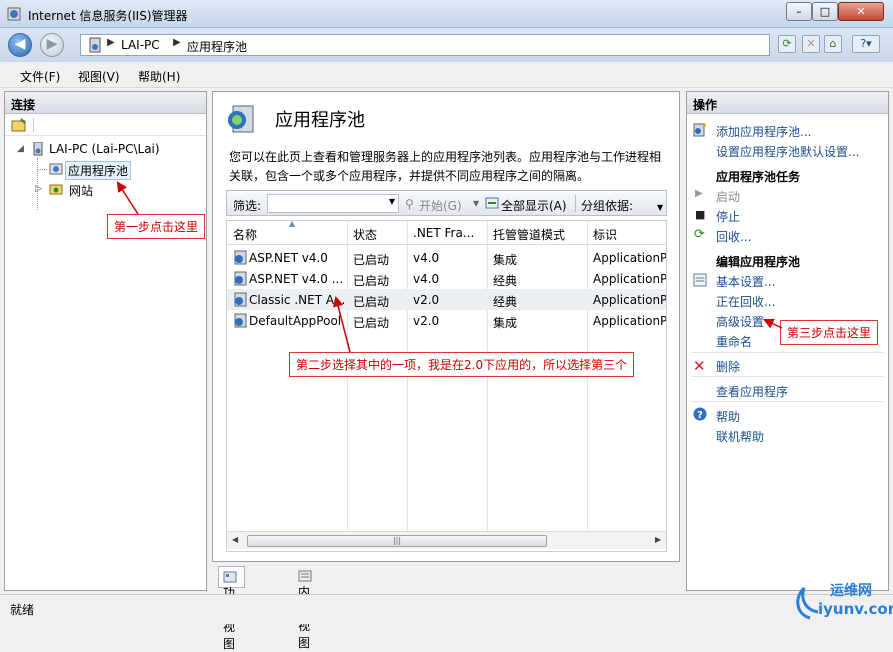 Image resolution: width=893 pixels, height=652 pixels. I want to click on stop-link: 停止, so click(728, 216).